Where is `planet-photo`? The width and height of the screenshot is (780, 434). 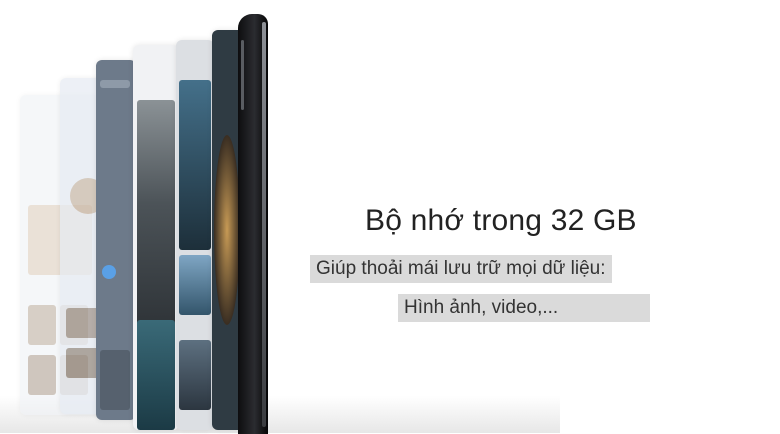
planet-photo is located at coordinates (227, 230).